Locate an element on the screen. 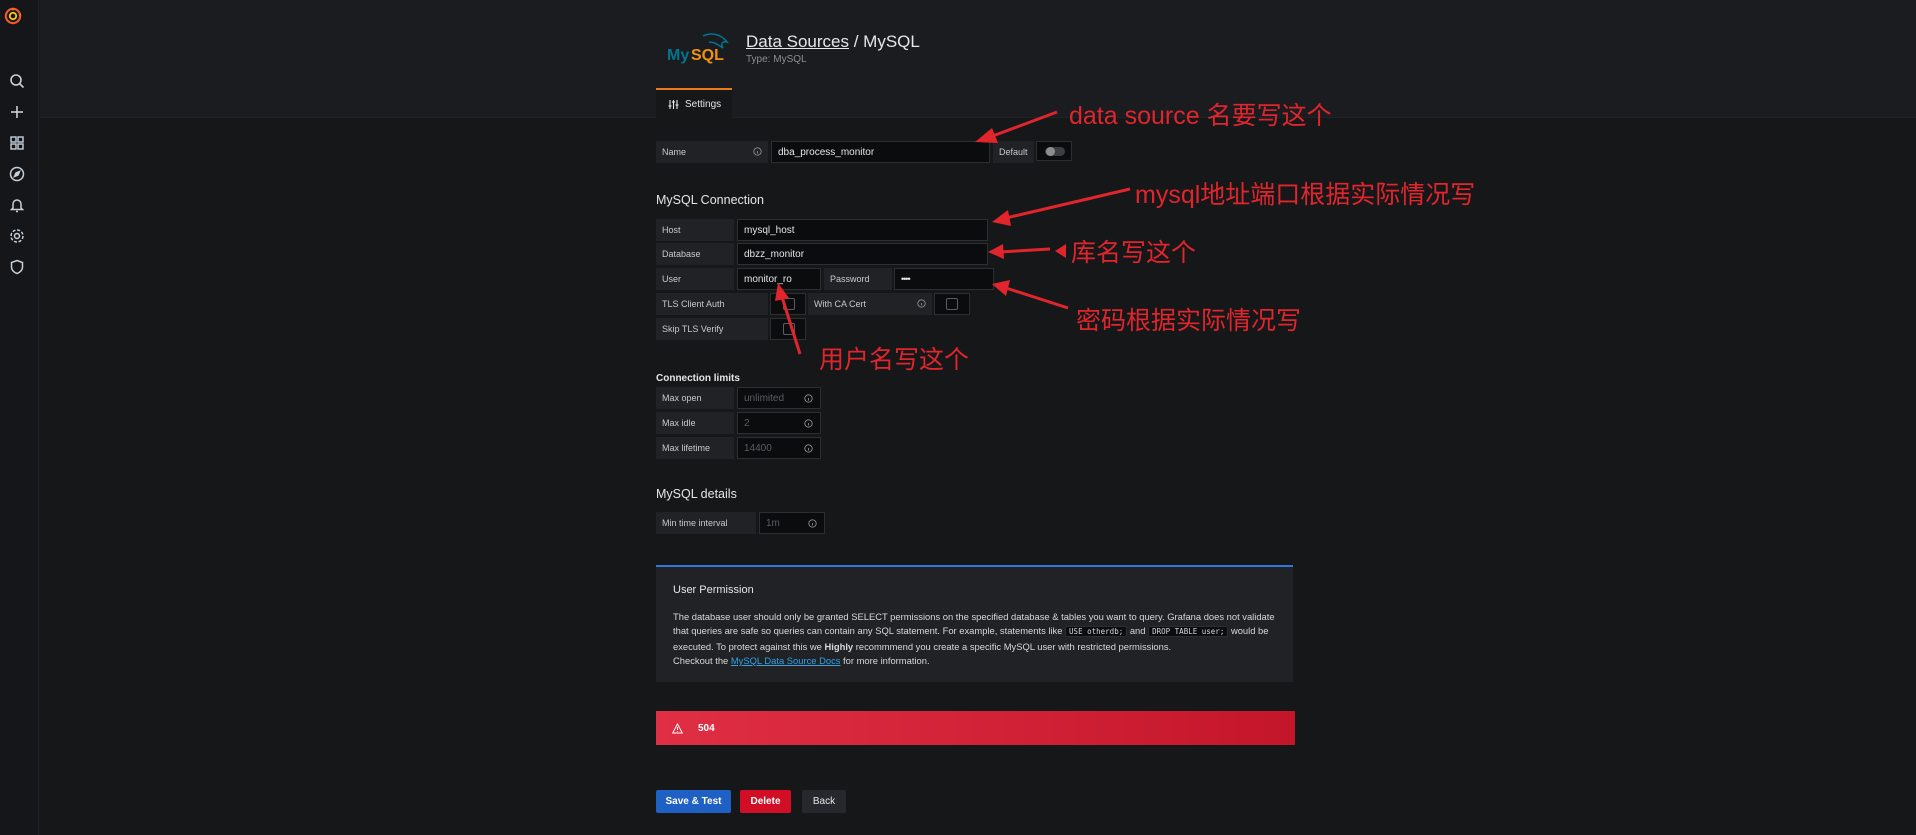  skip-tls-verify-label: Skip TLS Verify is located at coordinates (712, 329).